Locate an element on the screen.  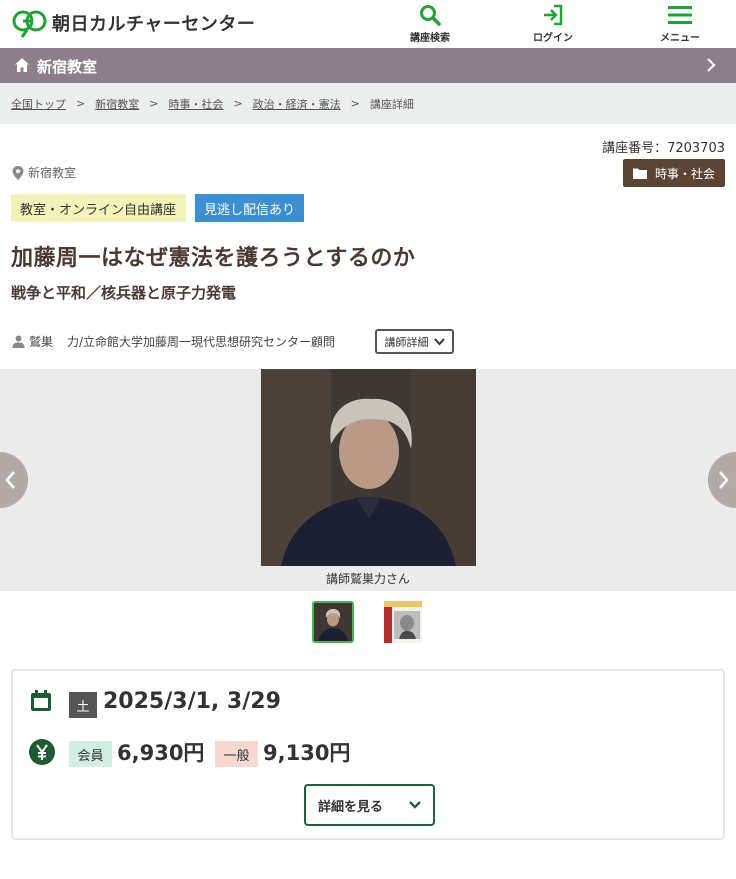
category-label: 時事・社会 is located at coordinates (684, 173).